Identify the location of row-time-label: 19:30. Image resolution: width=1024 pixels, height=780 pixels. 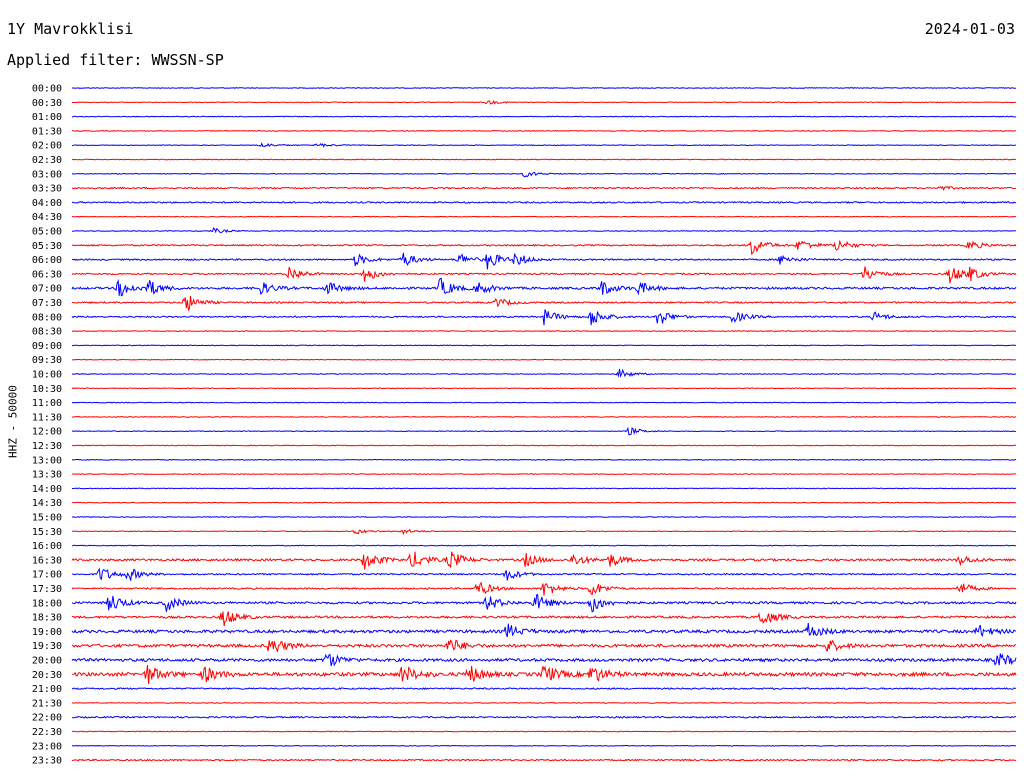
(47, 646).